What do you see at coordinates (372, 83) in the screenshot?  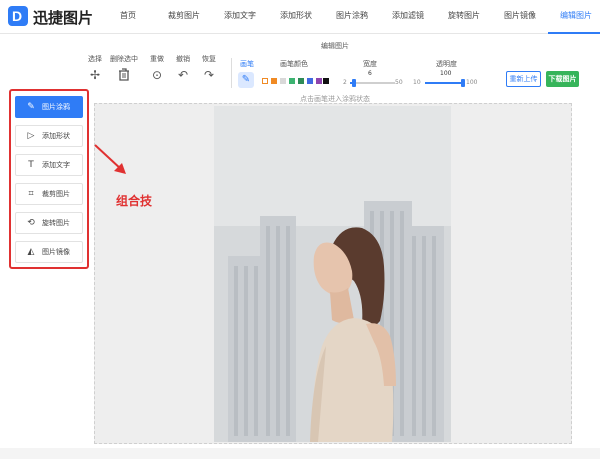 I see `width-slider` at bounding box center [372, 83].